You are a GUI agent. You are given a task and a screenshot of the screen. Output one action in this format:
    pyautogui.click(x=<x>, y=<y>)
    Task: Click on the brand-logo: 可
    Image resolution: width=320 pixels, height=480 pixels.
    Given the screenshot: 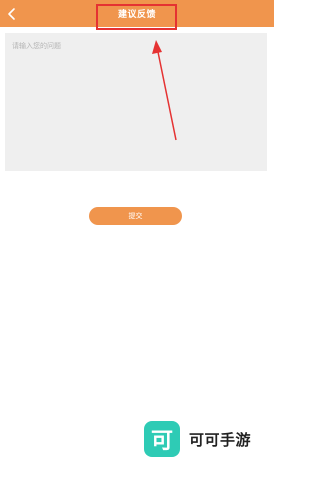 What is the action you would take?
    pyautogui.click(x=162, y=439)
    